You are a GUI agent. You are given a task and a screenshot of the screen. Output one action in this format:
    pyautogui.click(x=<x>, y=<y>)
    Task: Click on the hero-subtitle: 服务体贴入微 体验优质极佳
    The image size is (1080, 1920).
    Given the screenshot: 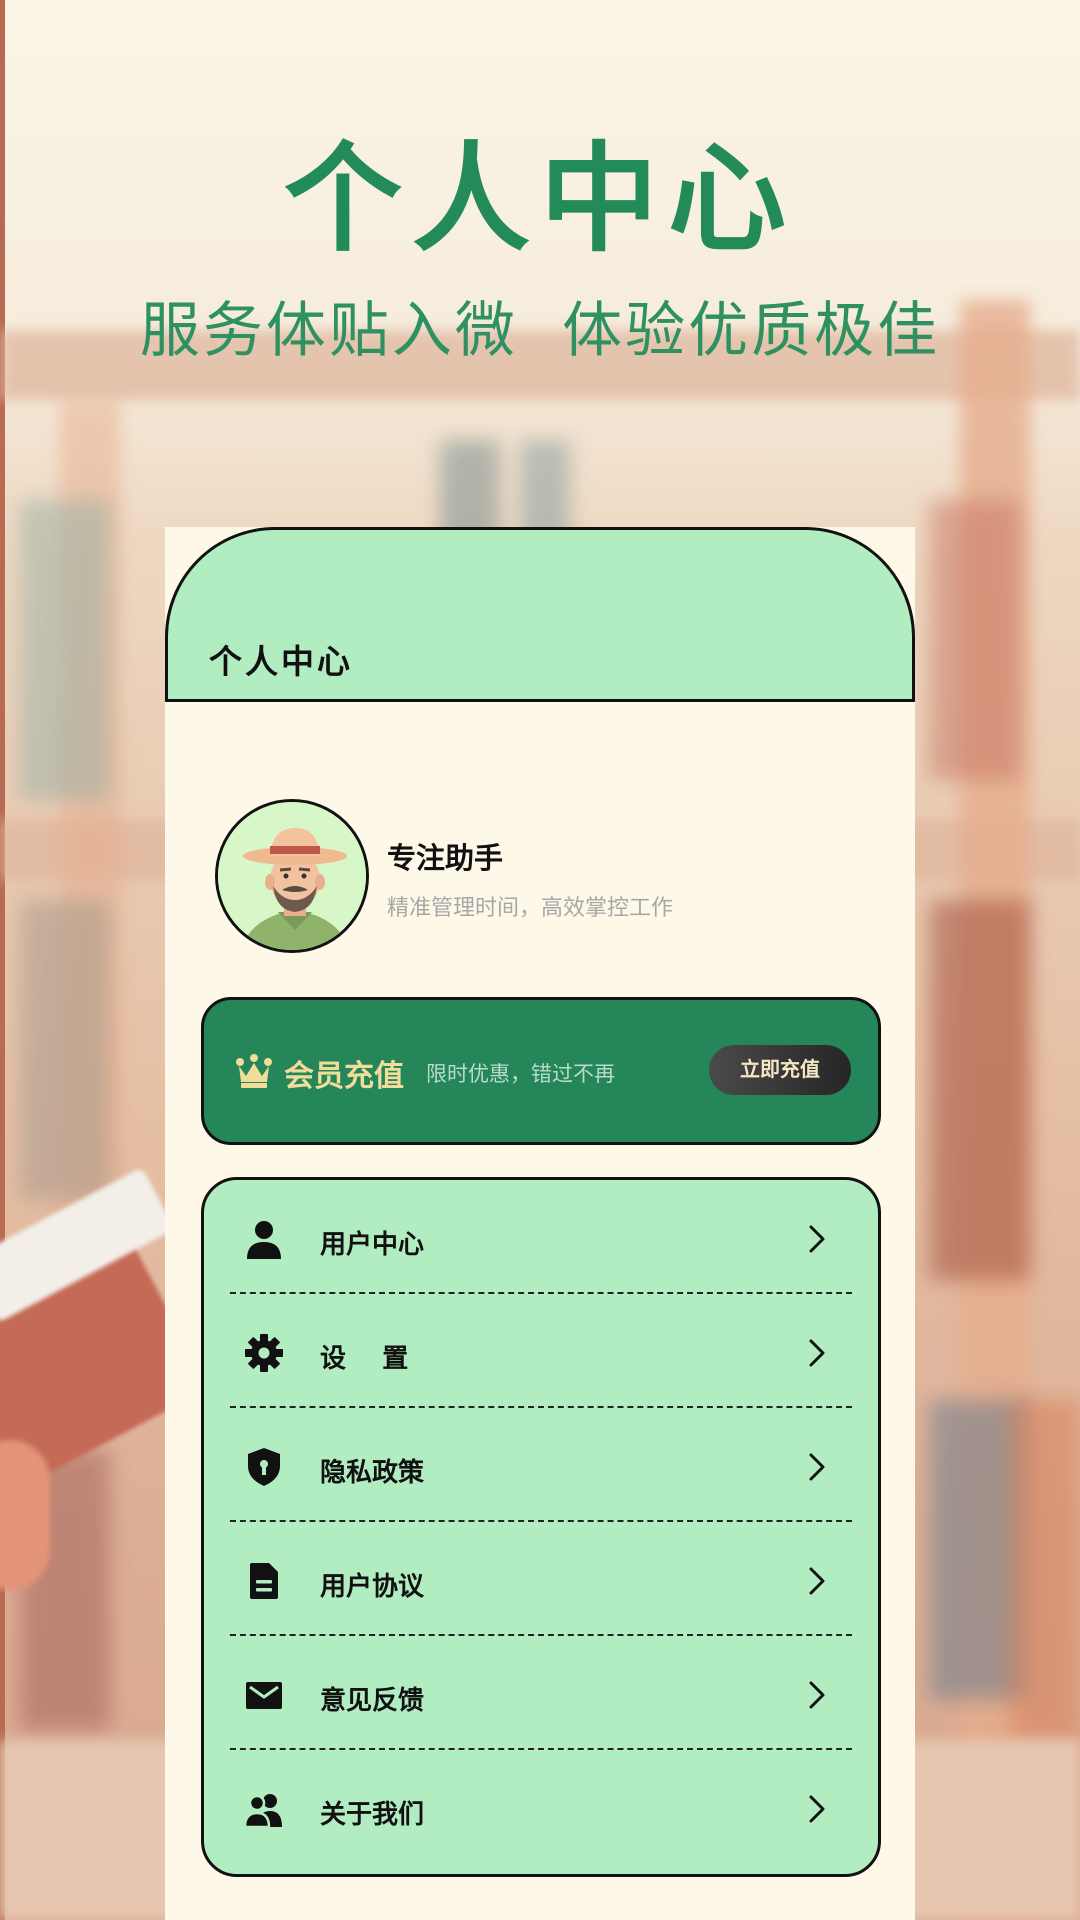 What is the action you would take?
    pyautogui.click(x=540, y=331)
    